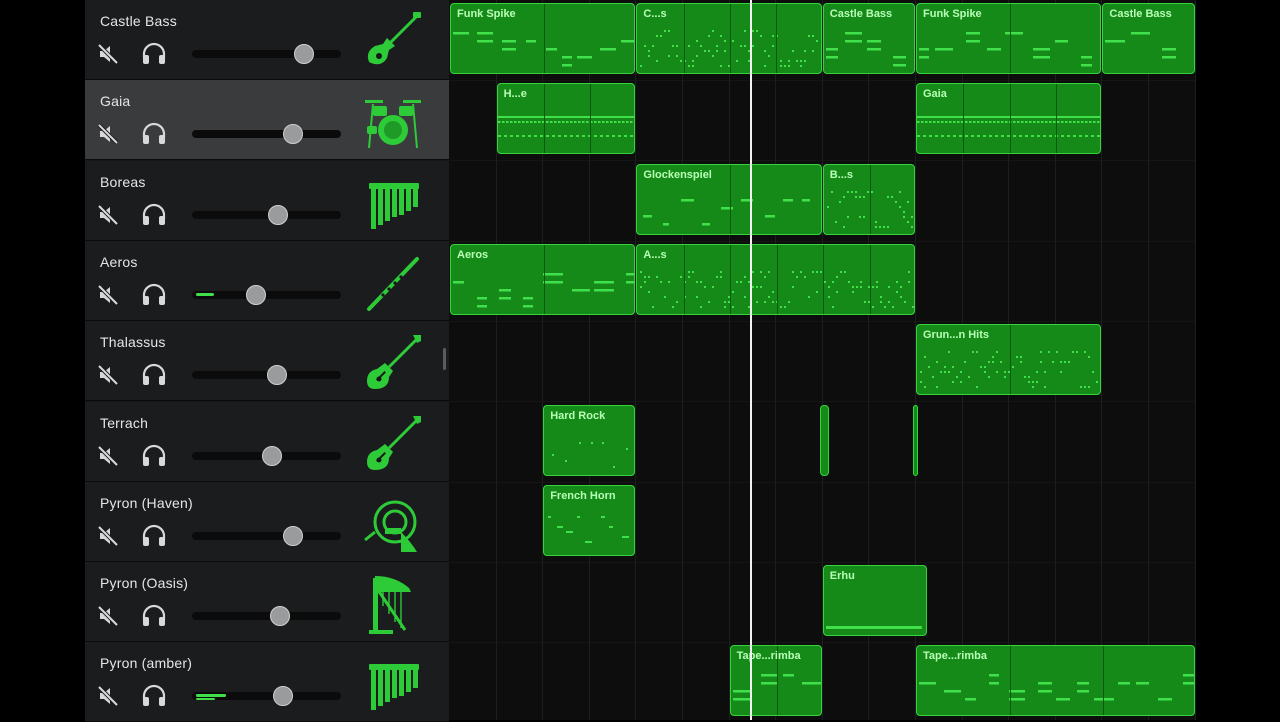 This screenshot has width=1280, height=722. I want to click on track-list-scrollbar, so click(444, 359).